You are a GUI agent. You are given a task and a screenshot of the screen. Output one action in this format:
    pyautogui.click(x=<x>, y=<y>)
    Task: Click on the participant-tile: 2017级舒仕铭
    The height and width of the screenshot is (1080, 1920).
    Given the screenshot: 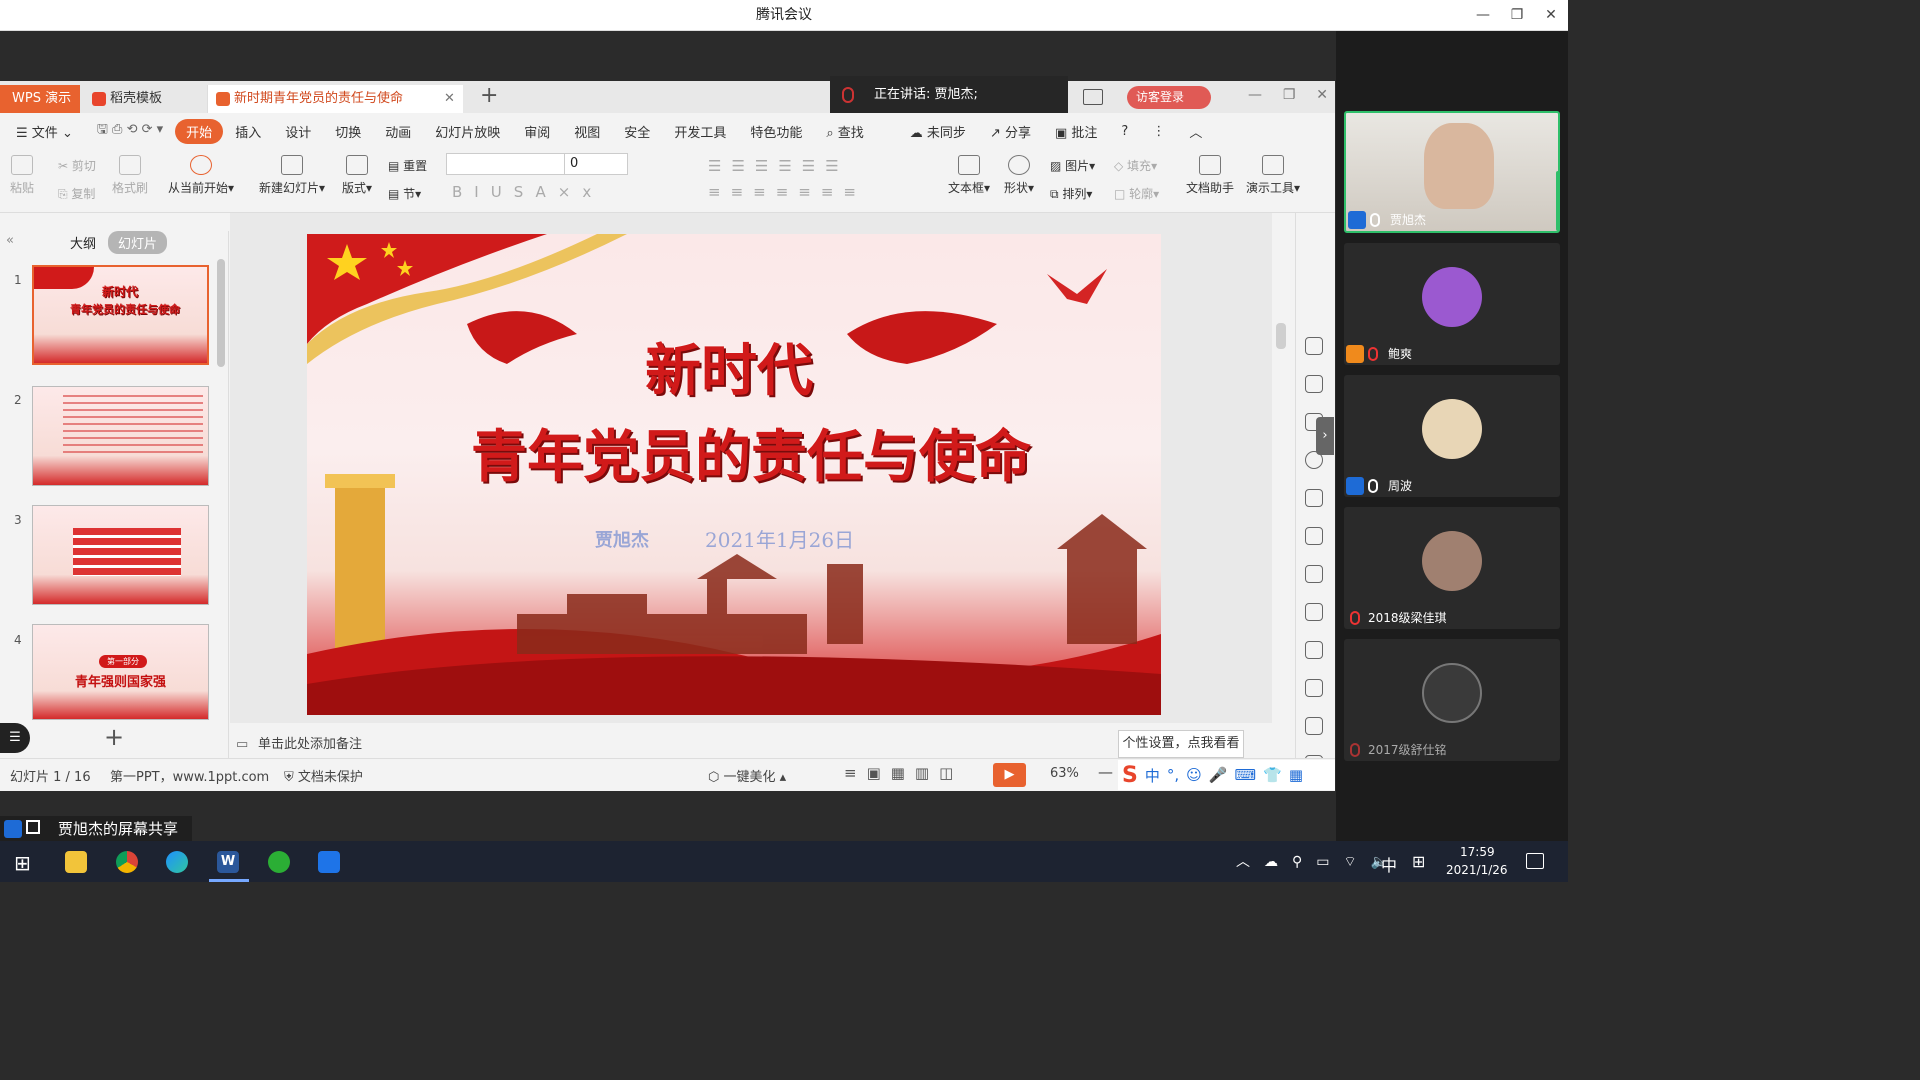 What is the action you would take?
    pyautogui.click(x=1452, y=700)
    